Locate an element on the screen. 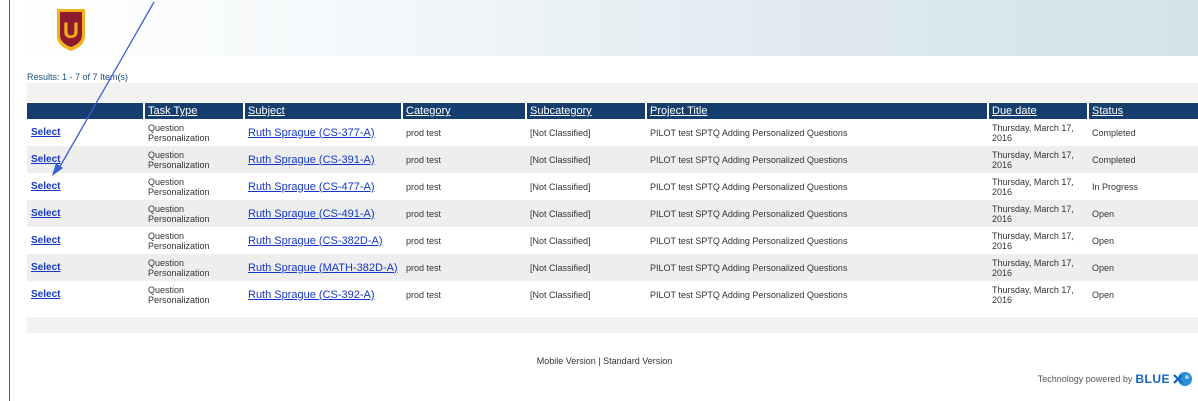 Image resolution: width=1198 pixels, height=401 pixels. column-header-subject: Subject is located at coordinates (322, 111).